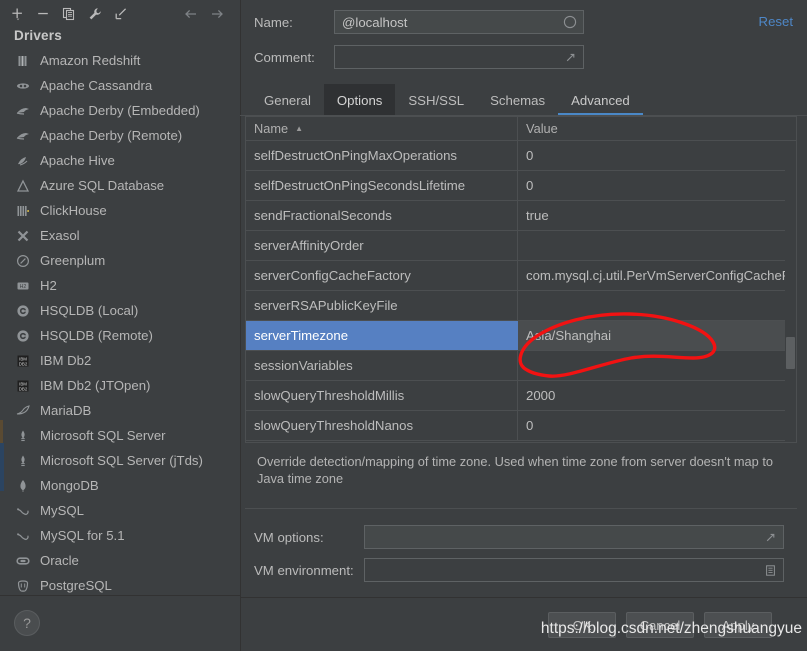 The width and height of the screenshot is (807, 651). Describe the element at coordinates (116, 135) in the screenshot. I see `driver-item: Apache Derby (Remote)` at that location.